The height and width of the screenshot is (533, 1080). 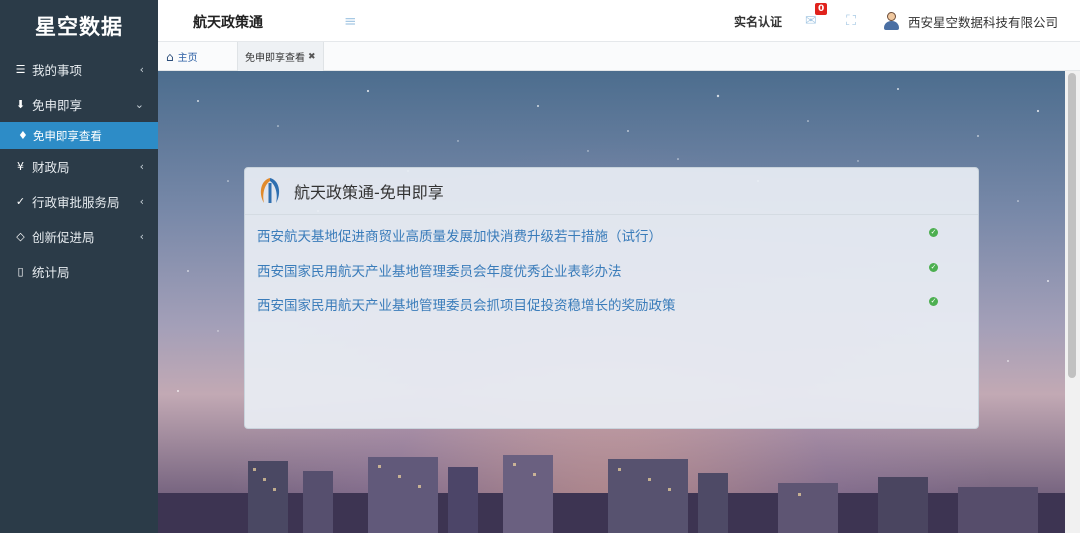 I want to click on chevron-down-icon: ⌄, so click(x=139, y=104).